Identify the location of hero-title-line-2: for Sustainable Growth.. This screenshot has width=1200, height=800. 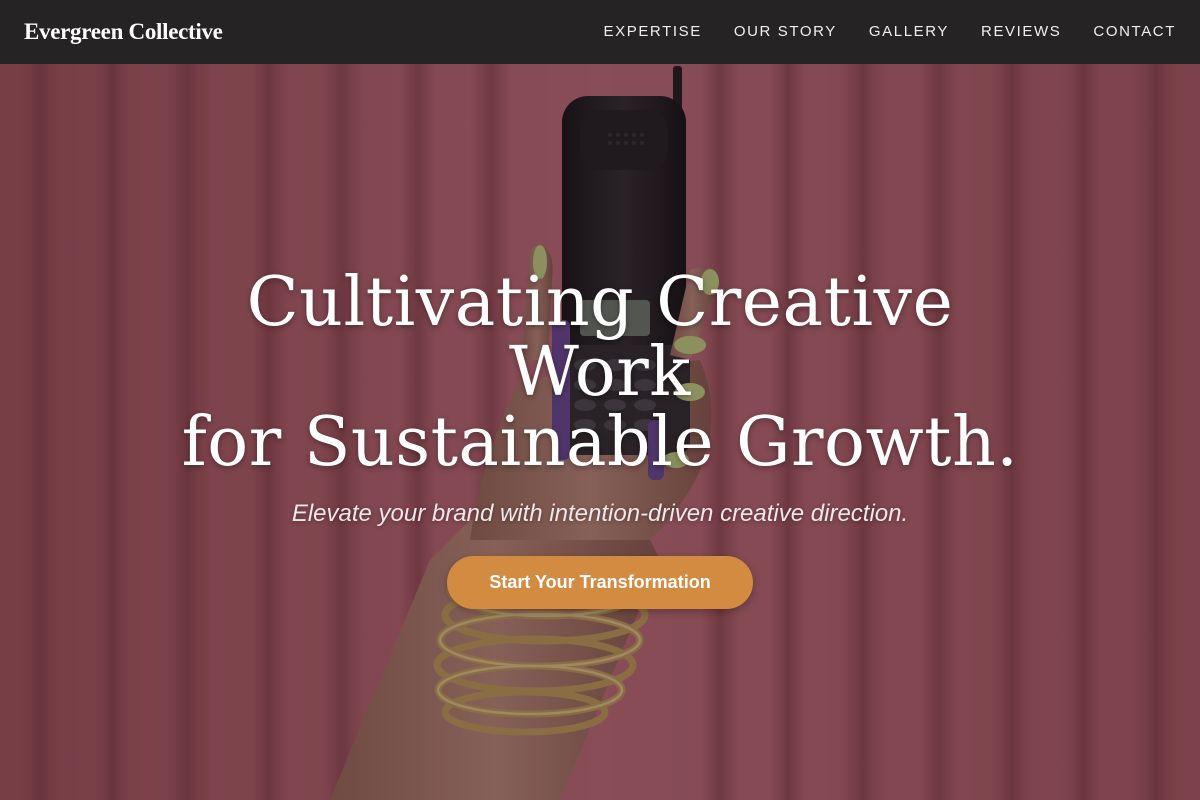
(600, 442).